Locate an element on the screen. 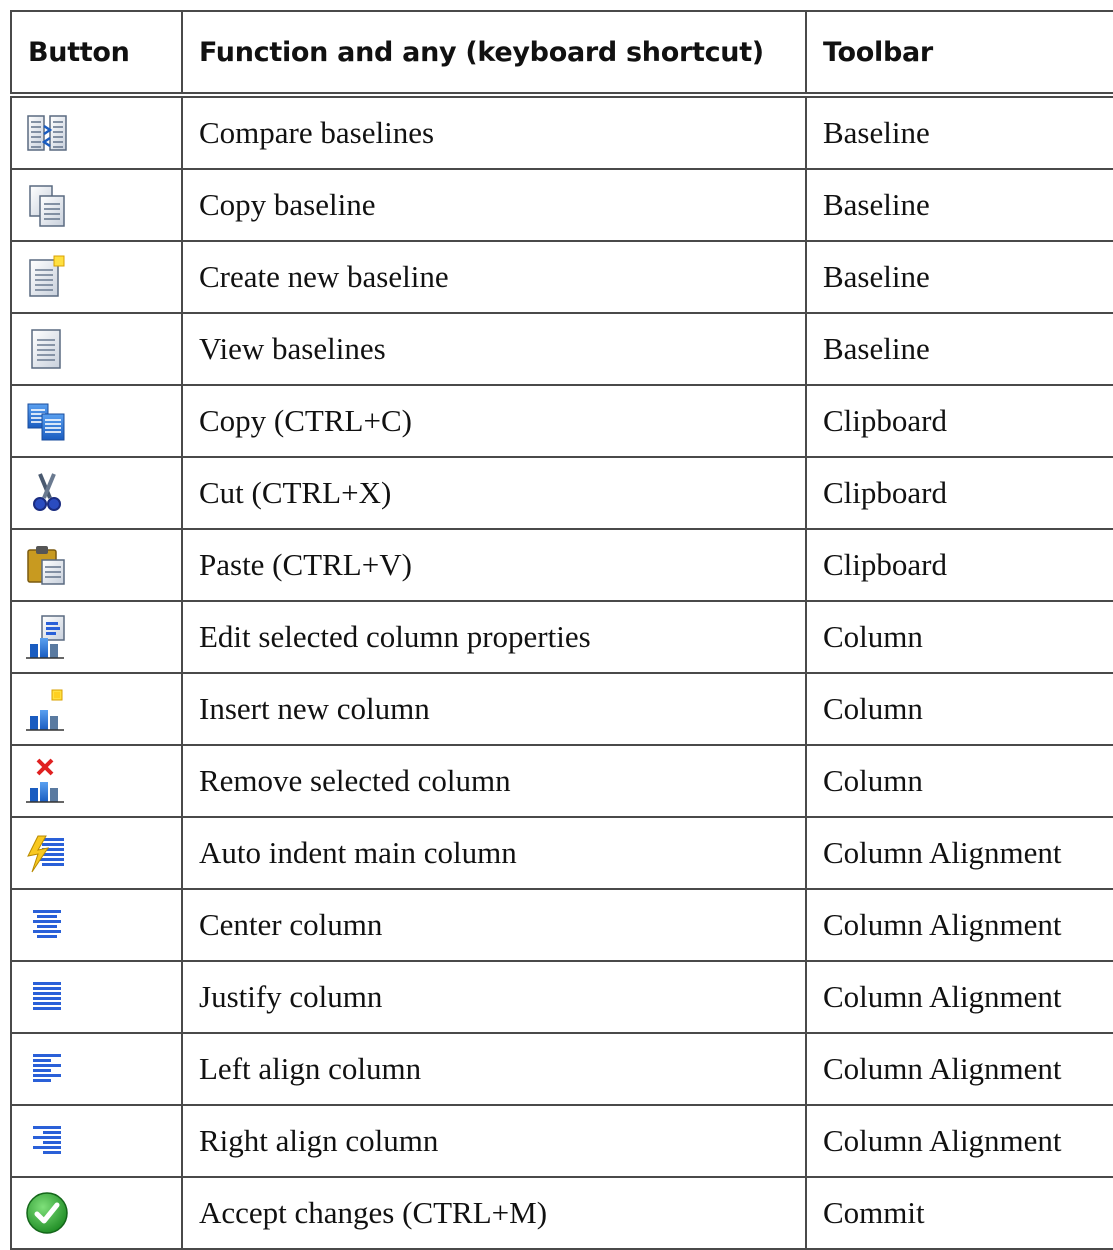  function-cell: Copy (CTRL+C) is located at coordinates (494, 421).